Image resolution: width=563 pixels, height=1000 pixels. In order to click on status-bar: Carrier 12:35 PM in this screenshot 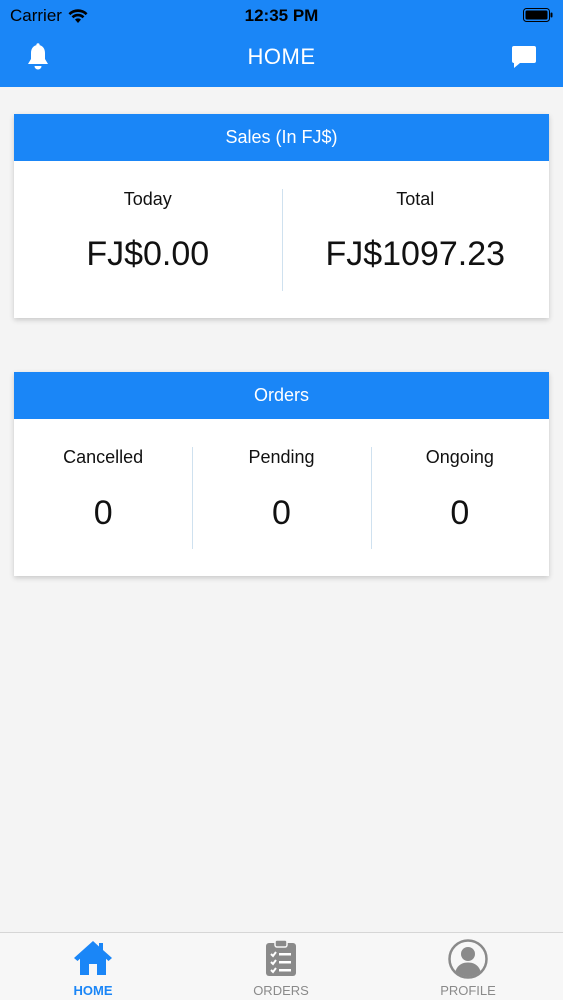, I will do `click(281, 15)`.